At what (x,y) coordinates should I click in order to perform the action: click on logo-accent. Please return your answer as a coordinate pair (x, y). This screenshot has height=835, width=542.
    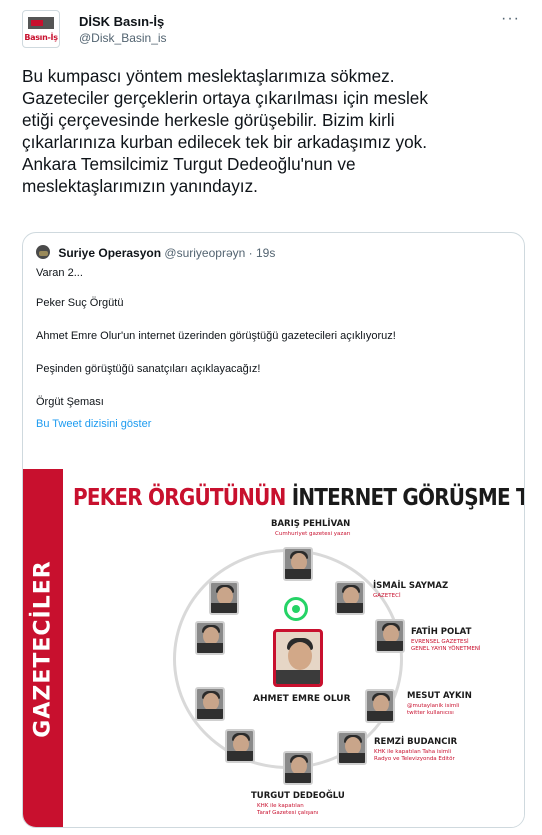
    Looking at the image, I should click on (37, 23).